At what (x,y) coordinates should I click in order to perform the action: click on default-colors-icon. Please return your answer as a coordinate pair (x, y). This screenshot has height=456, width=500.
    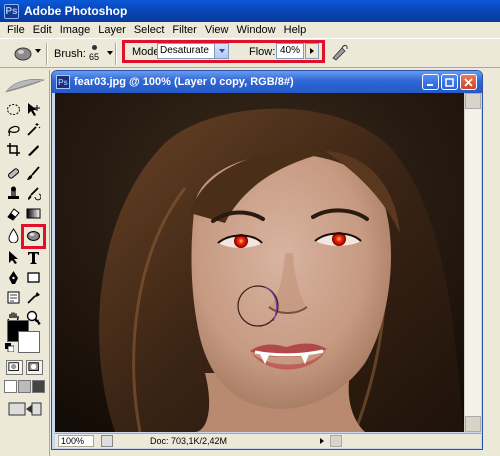
    Looking at the image, I should click on (9, 347).